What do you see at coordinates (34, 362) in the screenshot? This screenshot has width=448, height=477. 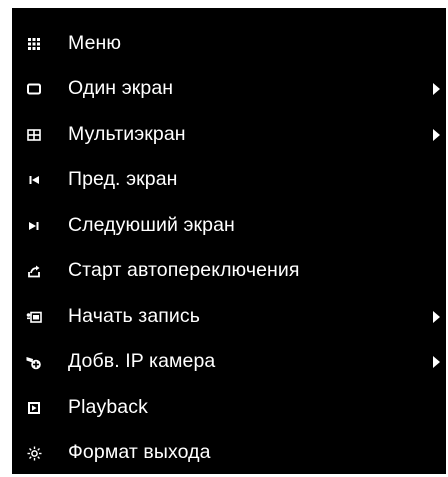 I see `add-ip-camera-icon` at bounding box center [34, 362].